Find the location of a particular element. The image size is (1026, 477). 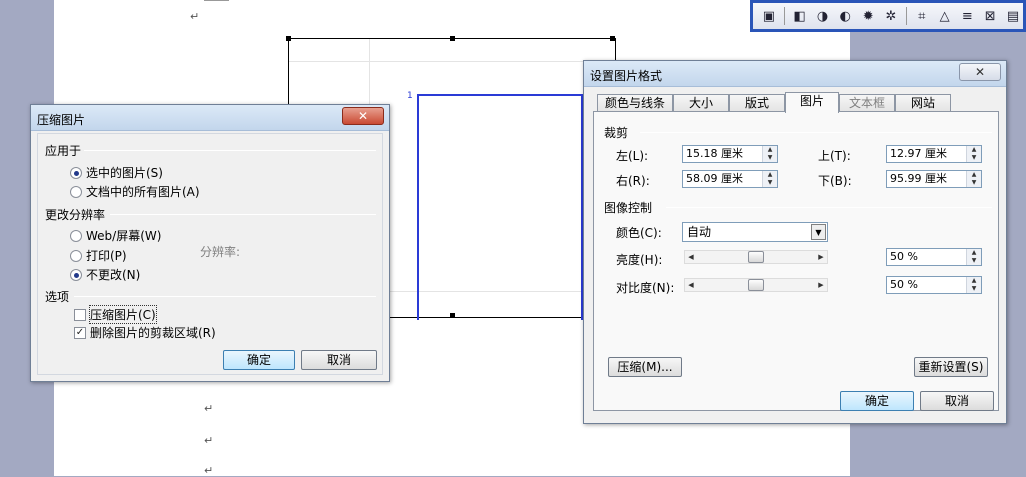

brightness-slider: ◀ ▶ is located at coordinates (756, 257).